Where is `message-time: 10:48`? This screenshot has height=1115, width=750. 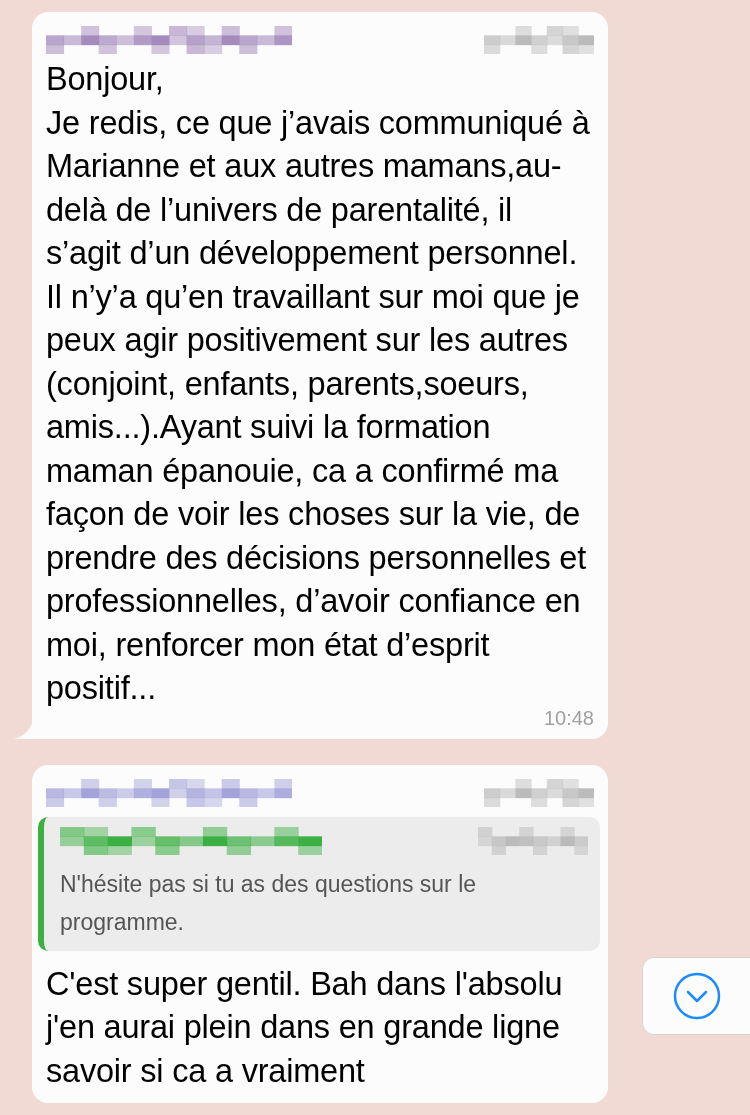 message-time: 10:48 is located at coordinates (568, 717).